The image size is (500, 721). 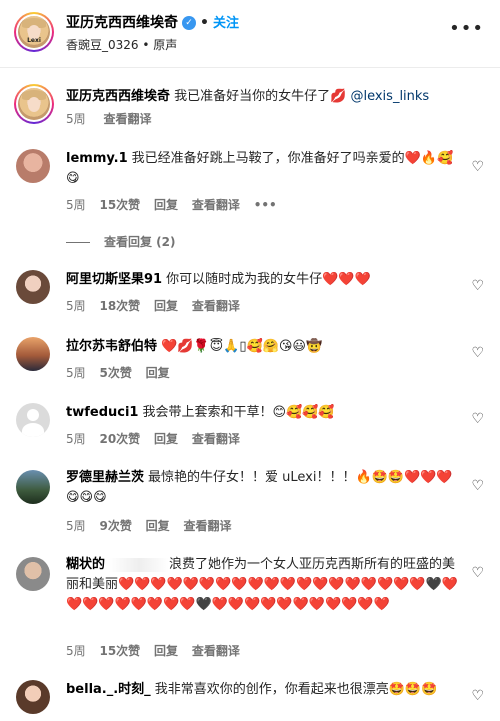 I want to click on comment-likes: 5次赞, so click(x=115, y=373).